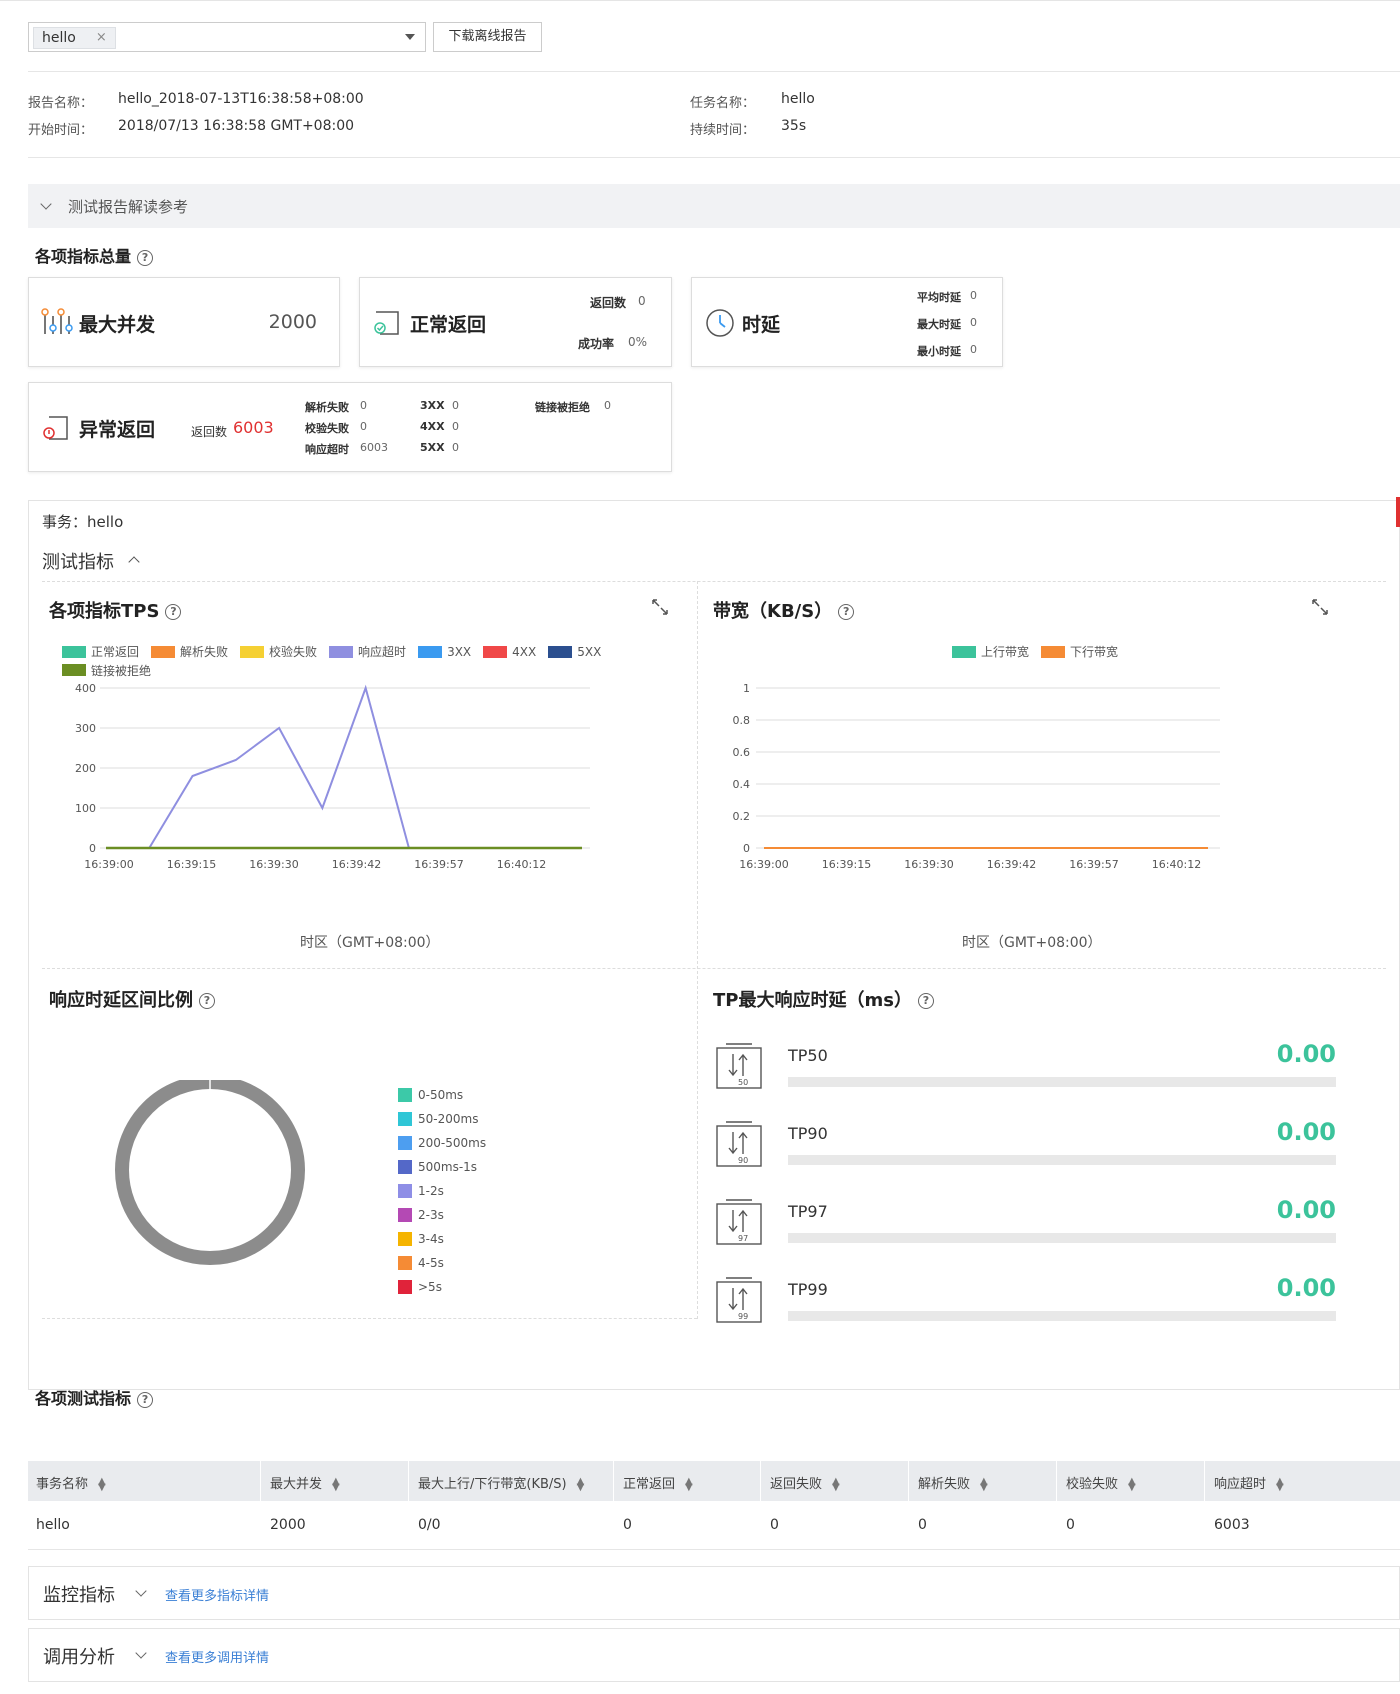 The width and height of the screenshot is (1400, 1694). I want to click on tps-legend: 正常返回 解析失败 校验失败 响应超时 3XX 4XX 5XX 链接被拒绝, so click(382, 661).